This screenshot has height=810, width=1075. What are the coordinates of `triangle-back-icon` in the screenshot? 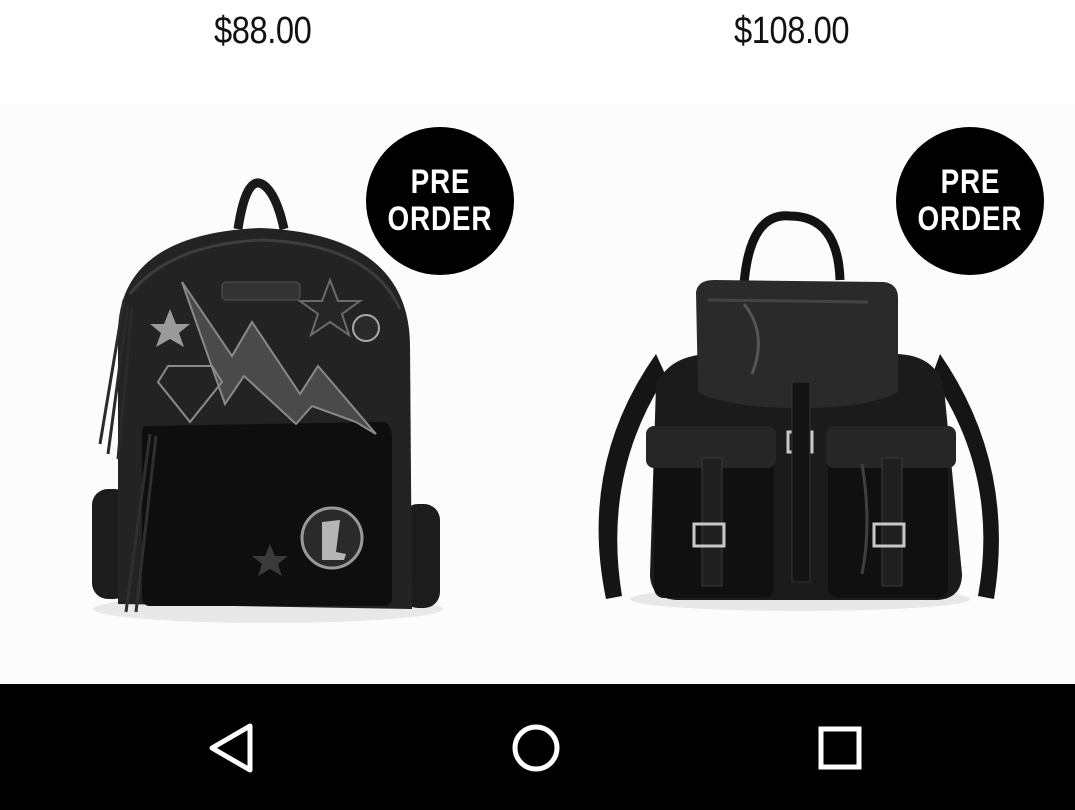 It's located at (231, 748).